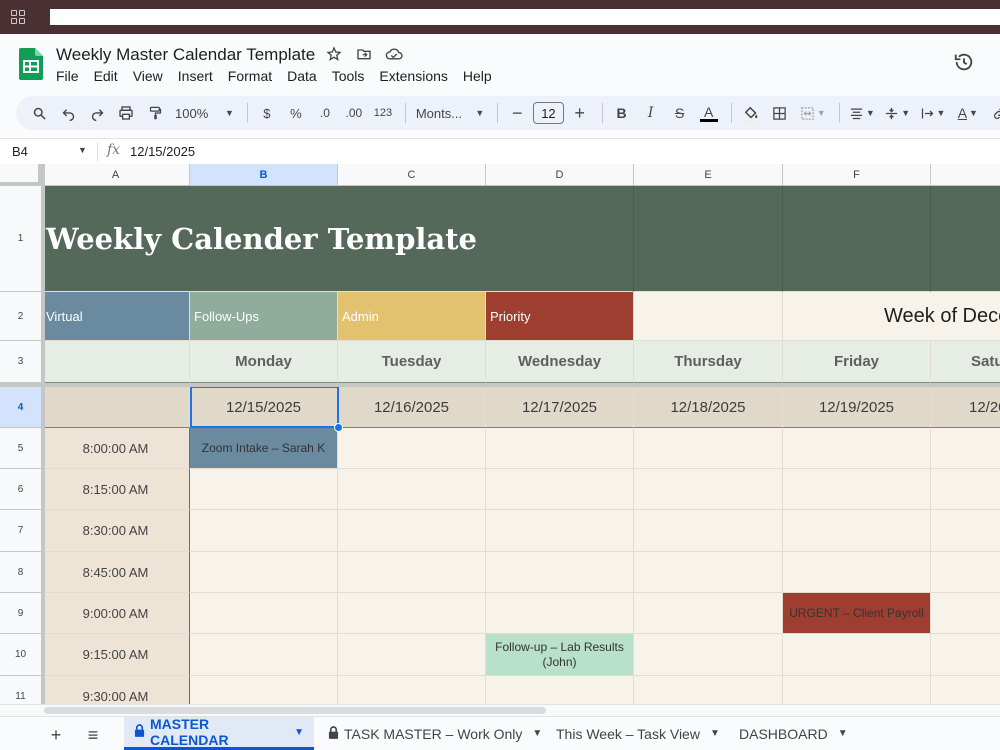 This screenshot has height=750, width=1000. Describe the element at coordinates (155, 113) in the screenshot. I see `paint-format-icon` at that location.